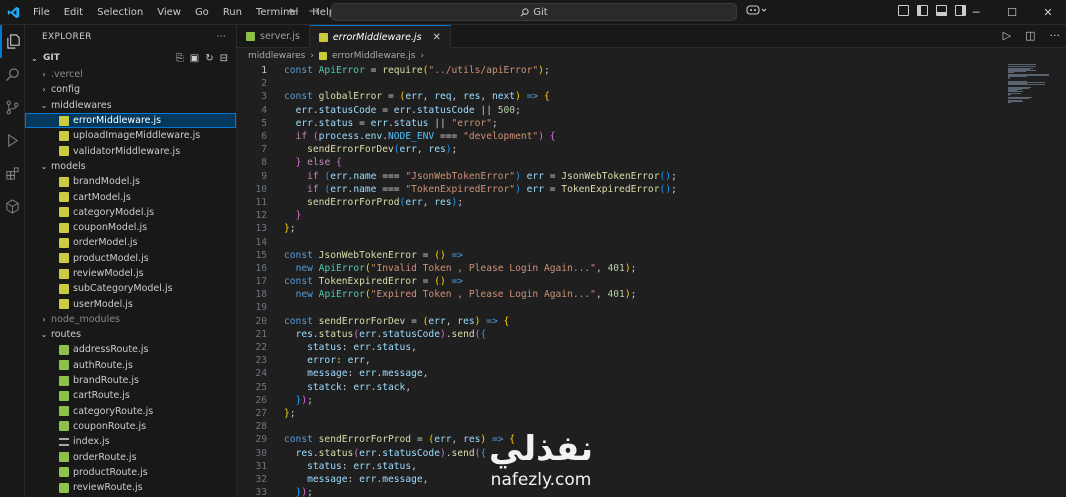 This screenshot has height=497, width=1066. What do you see at coordinates (757, 11) in the screenshot?
I see `copilot-icon` at bounding box center [757, 11].